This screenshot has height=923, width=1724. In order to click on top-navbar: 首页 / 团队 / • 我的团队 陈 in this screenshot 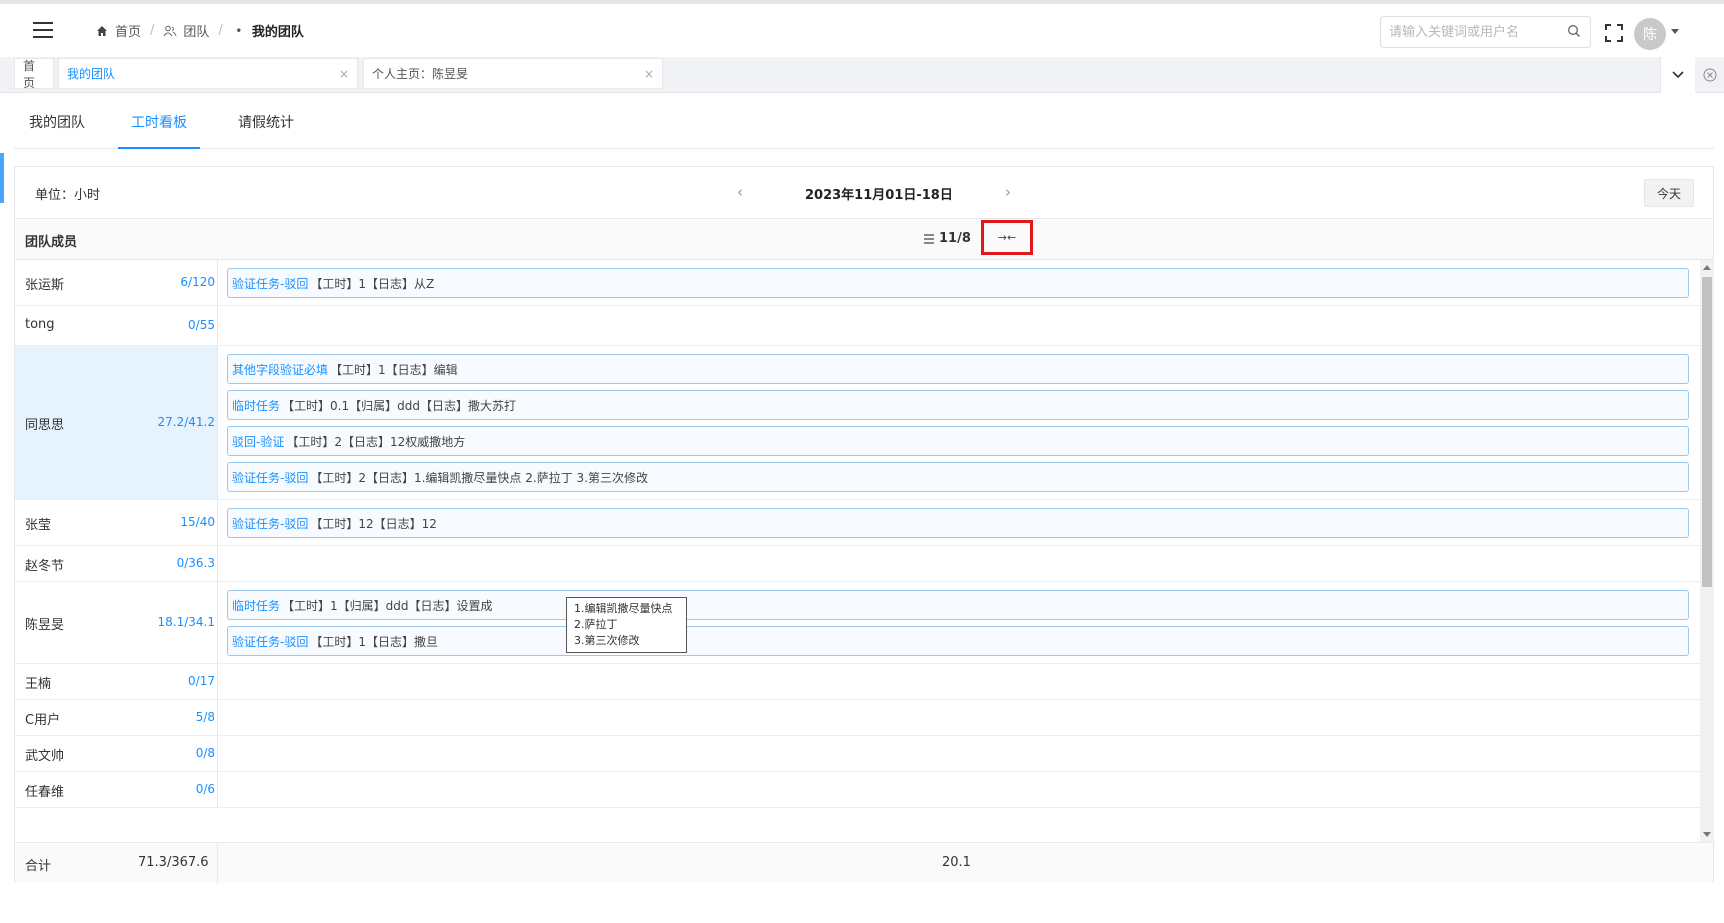, I will do `click(862, 28)`.